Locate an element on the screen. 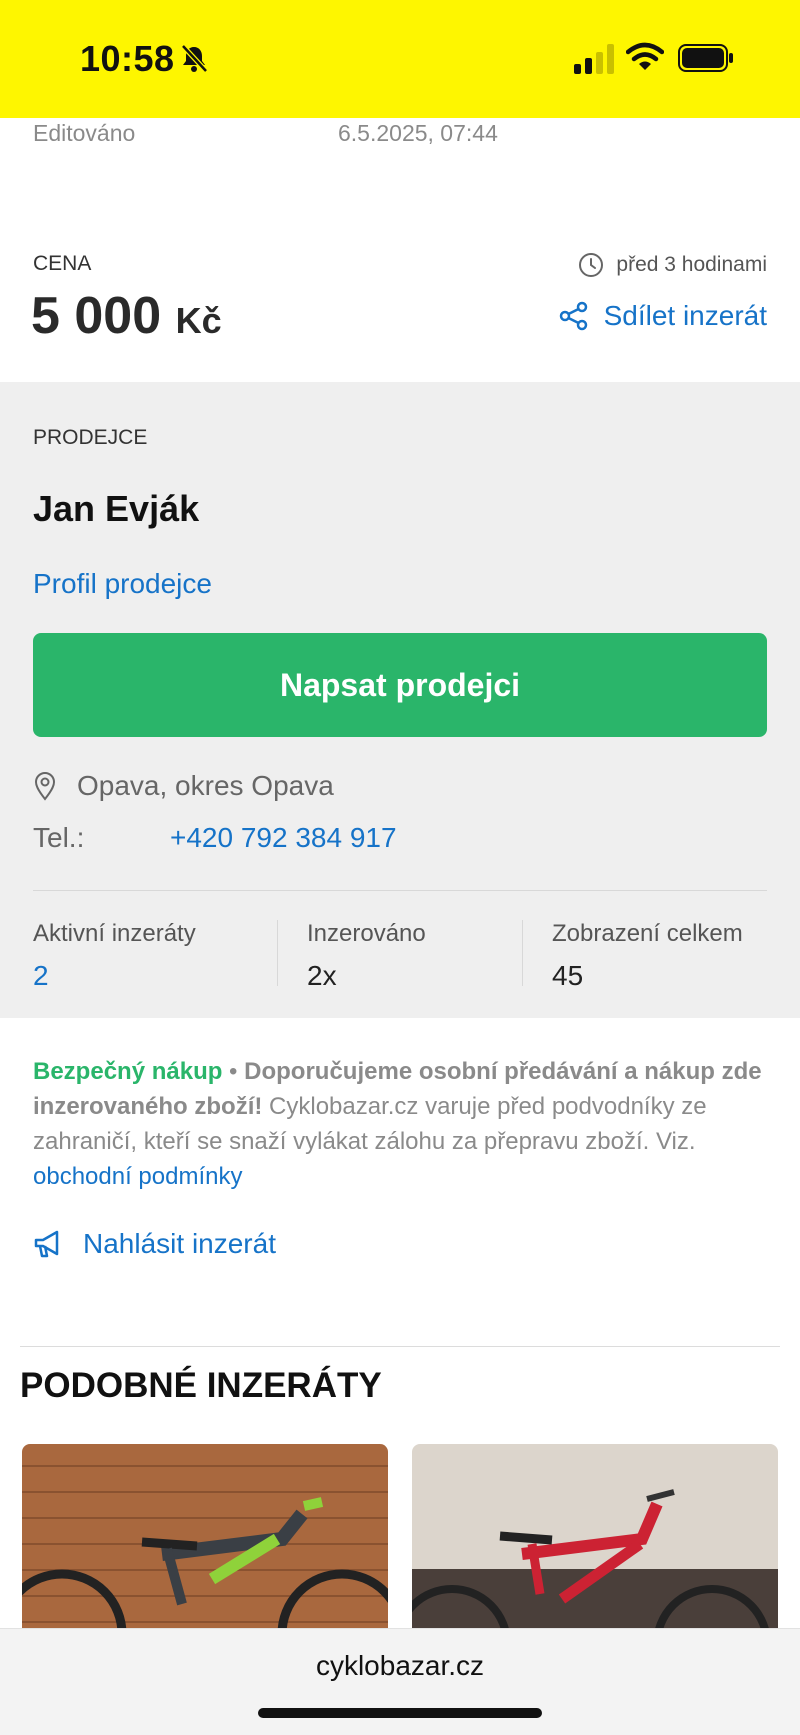  write-seller-button: Napsat prodejci is located at coordinates (400, 685).